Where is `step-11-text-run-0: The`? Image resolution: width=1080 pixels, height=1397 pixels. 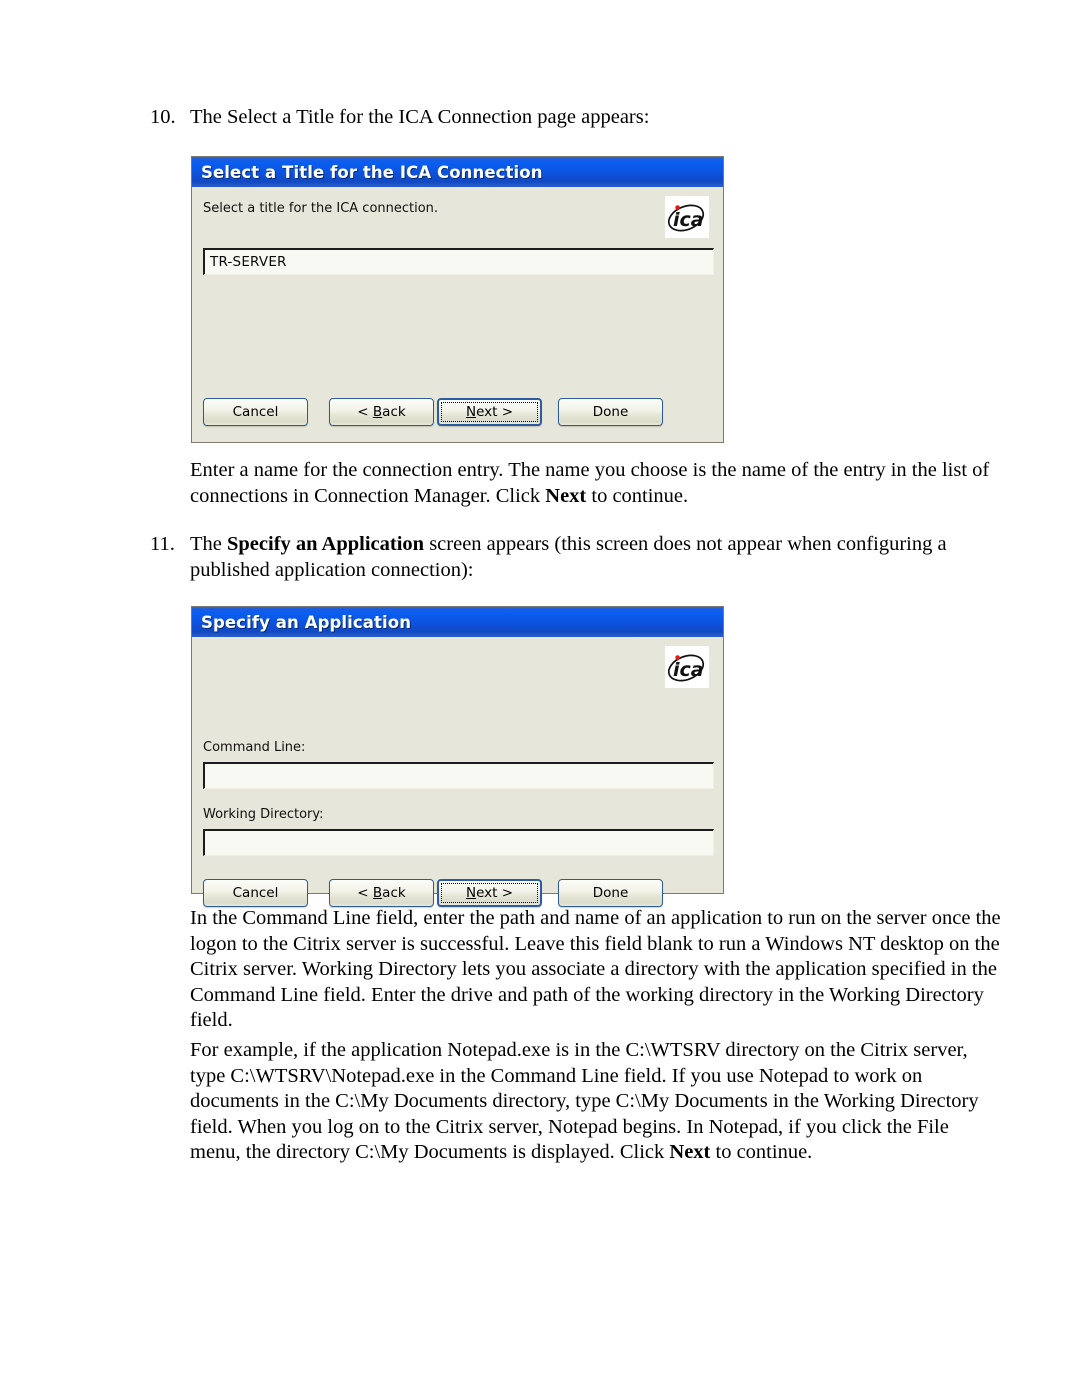 step-11-text-run-0: The is located at coordinates (208, 544).